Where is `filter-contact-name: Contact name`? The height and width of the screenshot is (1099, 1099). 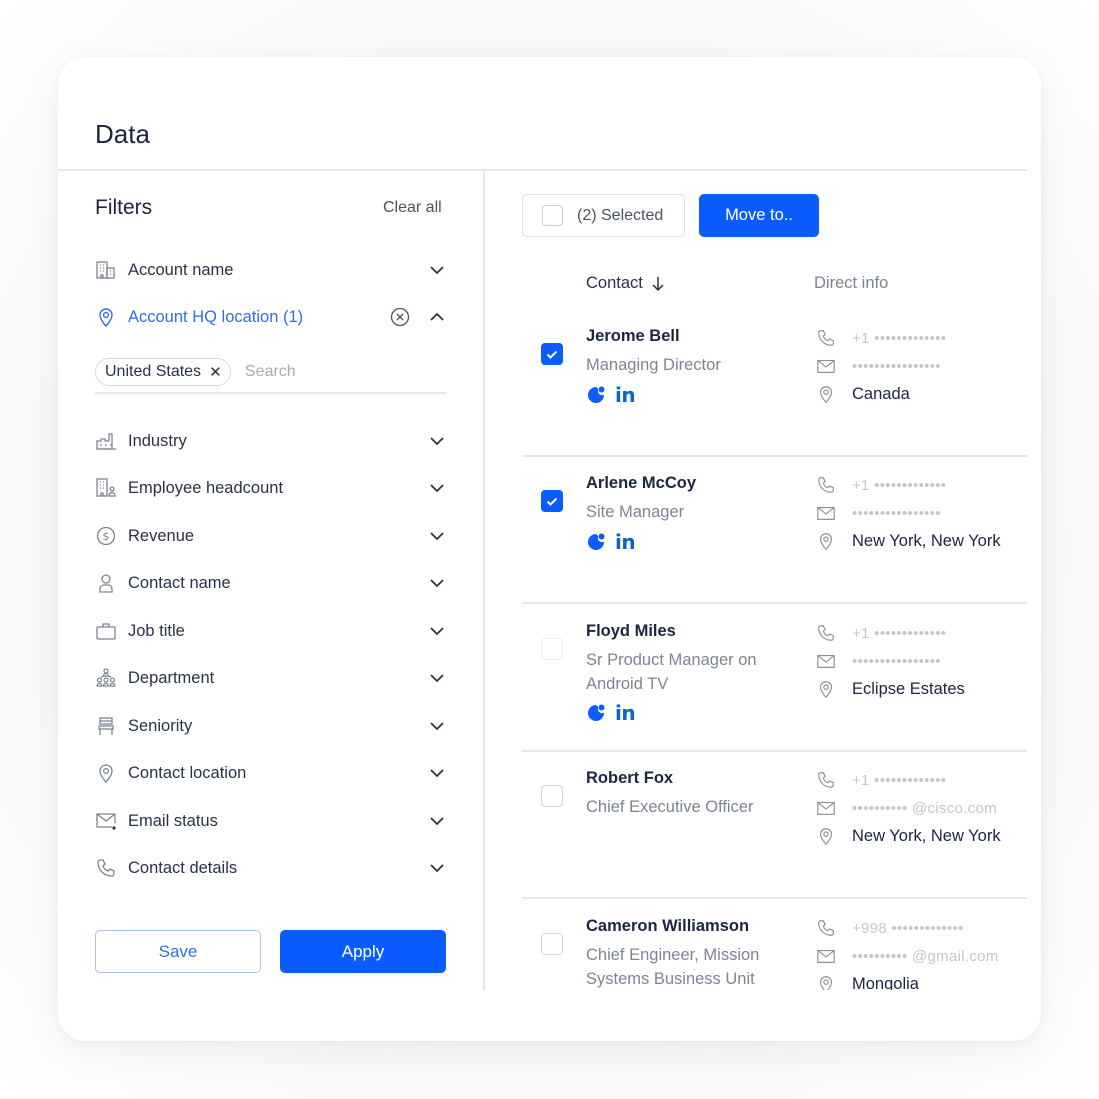 filter-contact-name: Contact name is located at coordinates (270, 583).